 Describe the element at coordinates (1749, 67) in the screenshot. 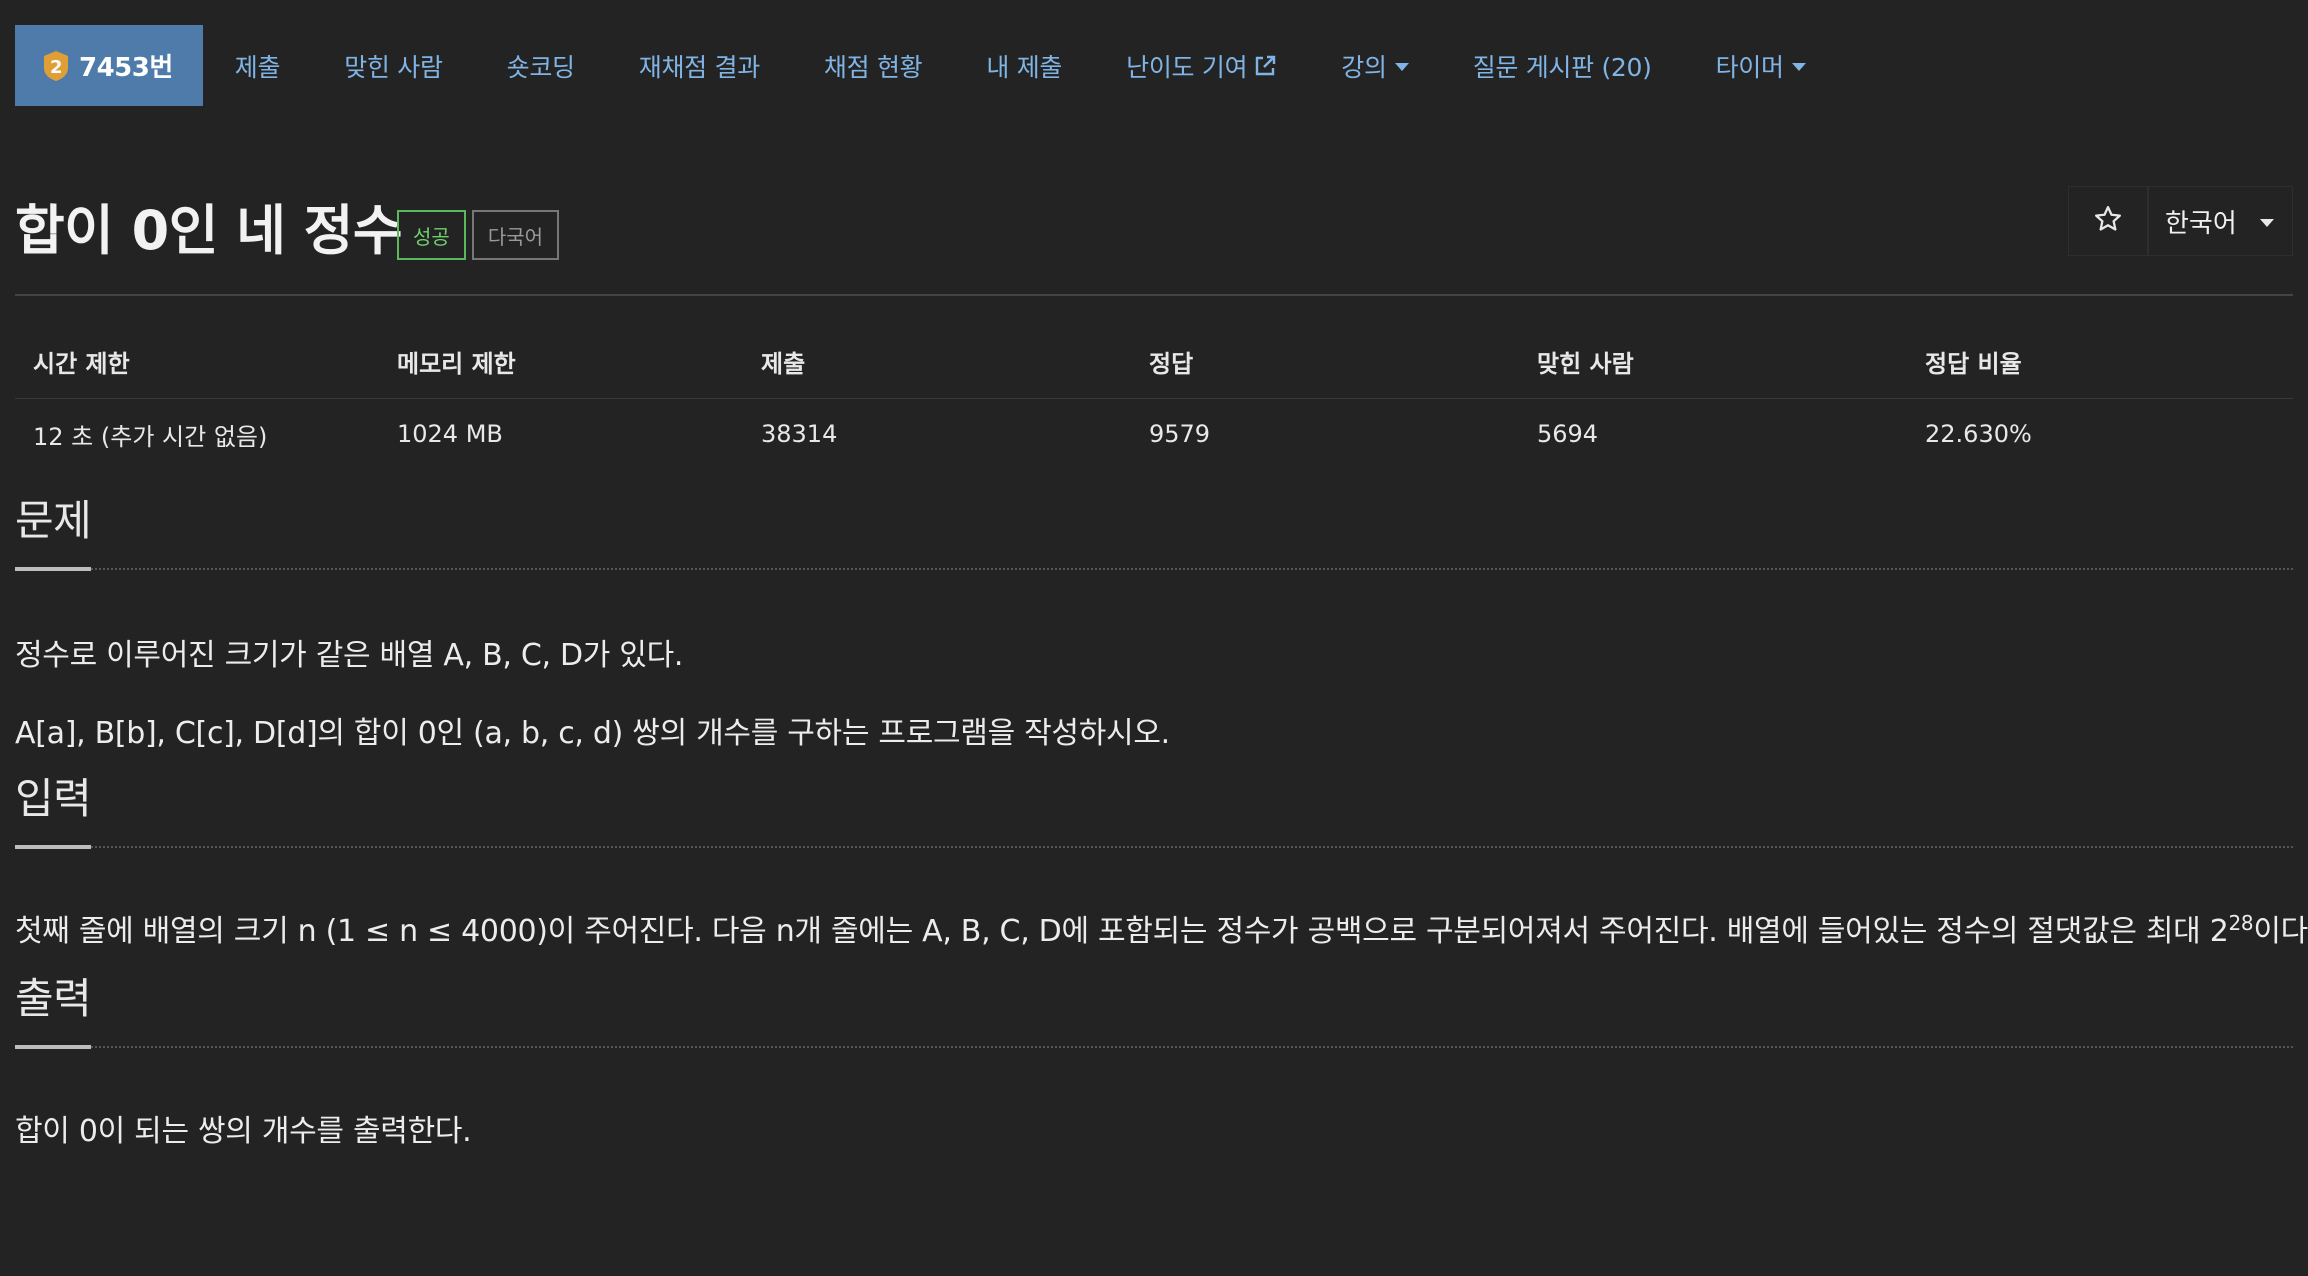

I see `nav-timer-label: 타이머` at that location.